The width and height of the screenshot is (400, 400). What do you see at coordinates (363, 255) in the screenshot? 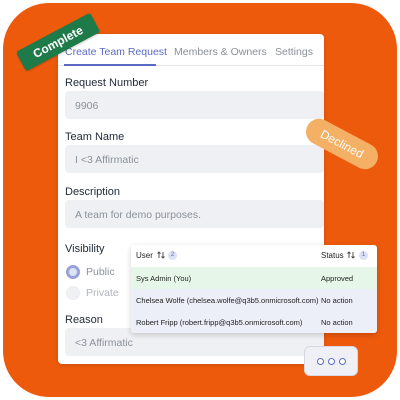
I see `status-count-badge: 1` at bounding box center [363, 255].